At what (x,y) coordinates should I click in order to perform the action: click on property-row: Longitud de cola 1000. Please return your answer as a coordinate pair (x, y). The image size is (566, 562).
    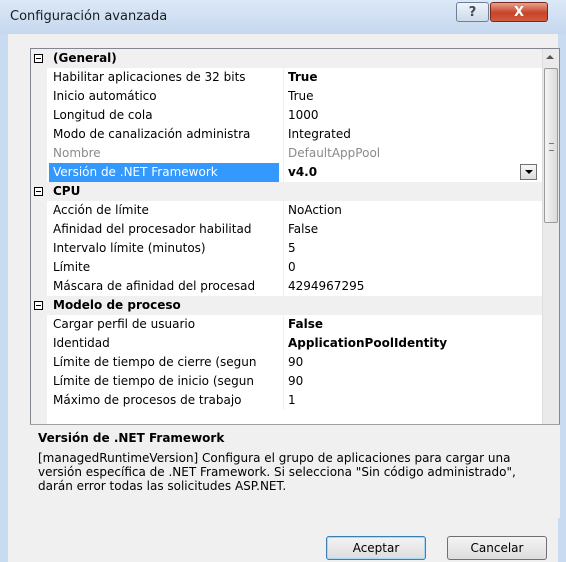
    Looking at the image, I should click on (287, 115).